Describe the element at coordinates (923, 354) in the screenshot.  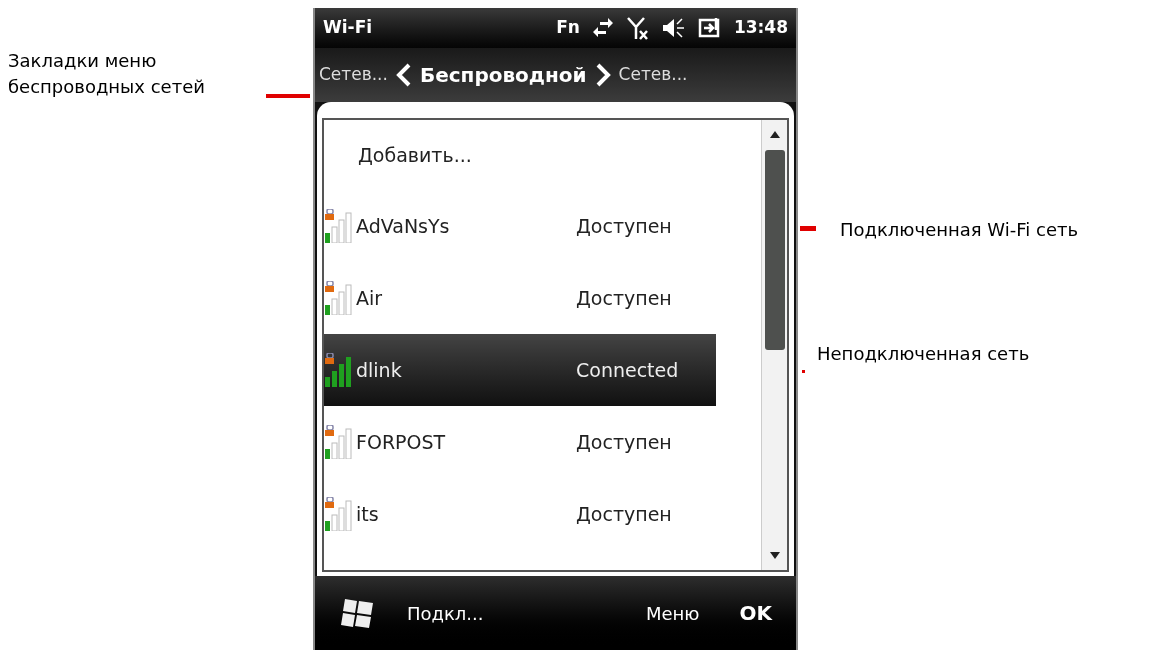
I see `annotation-label: Неподключенная сеть` at that location.